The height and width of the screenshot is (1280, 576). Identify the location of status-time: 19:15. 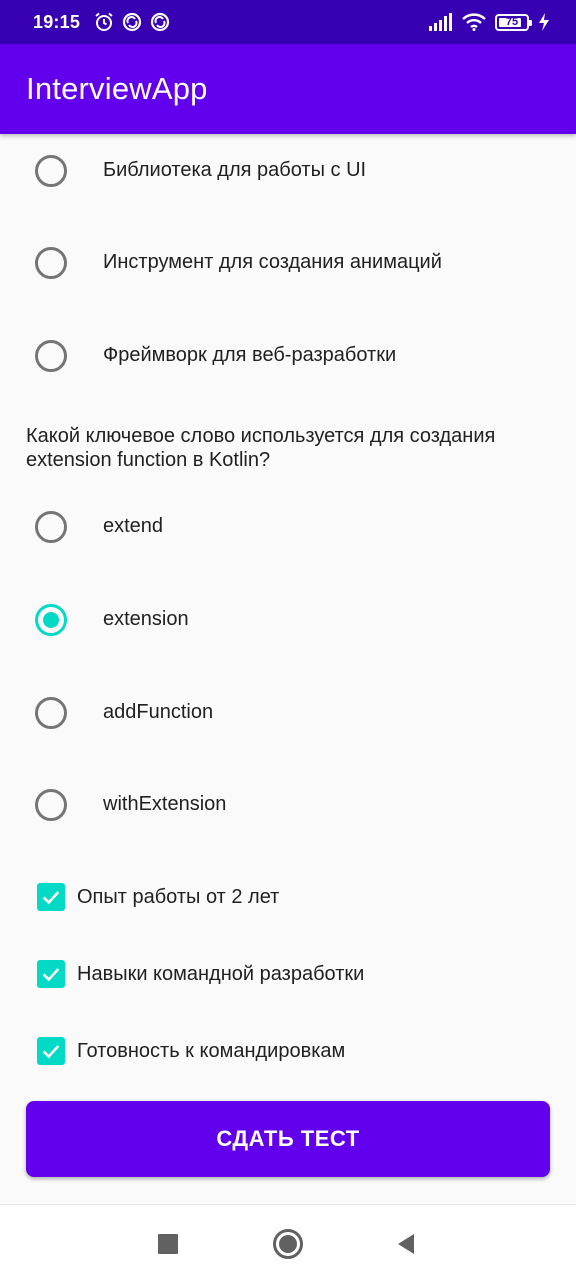
(57, 21).